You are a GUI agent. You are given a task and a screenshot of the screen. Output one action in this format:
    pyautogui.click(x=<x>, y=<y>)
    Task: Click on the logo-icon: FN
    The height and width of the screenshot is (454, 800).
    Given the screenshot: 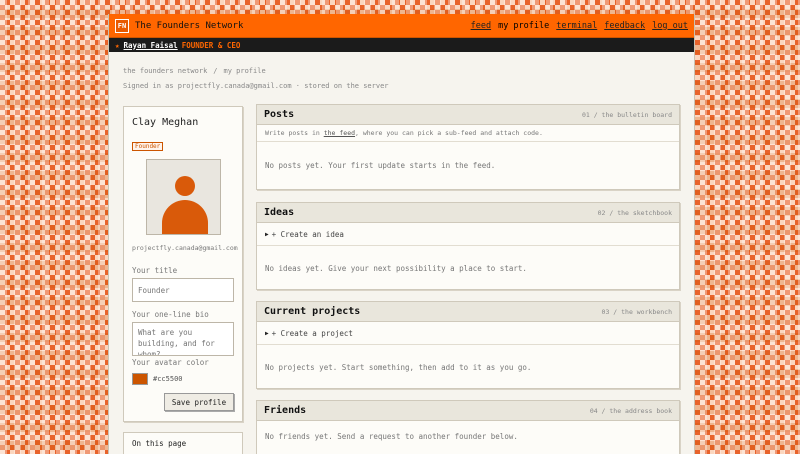 What is the action you would take?
    pyautogui.click(x=122, y=25)
    